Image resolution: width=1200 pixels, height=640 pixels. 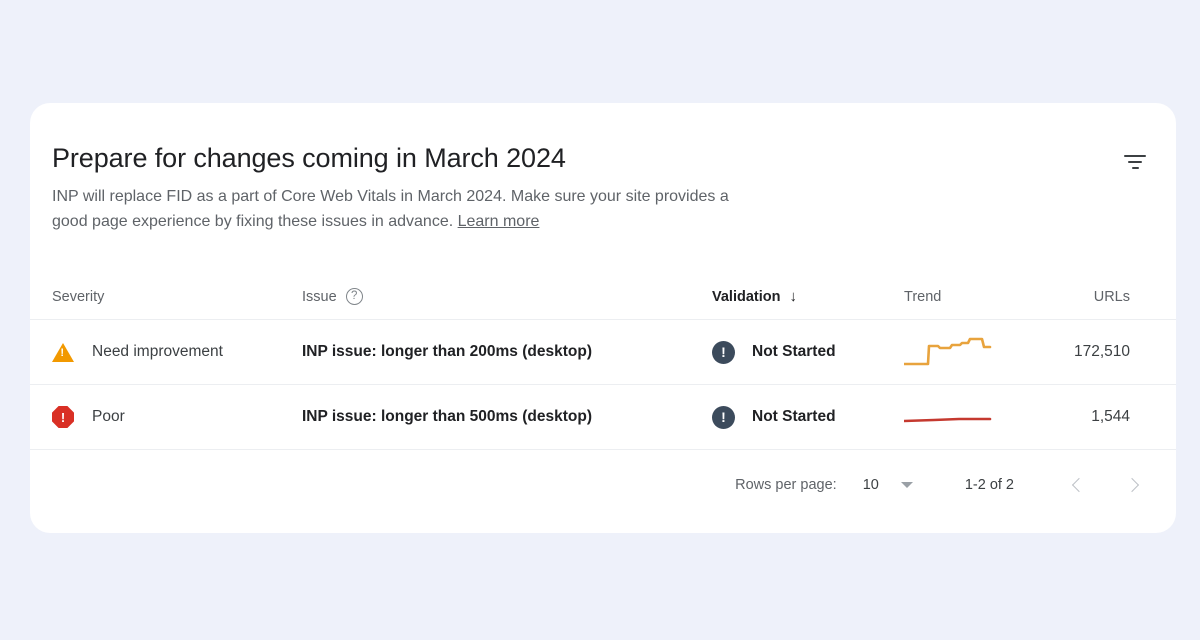 I want to click on chevron-left-icon, so click(x=1078, y=485).